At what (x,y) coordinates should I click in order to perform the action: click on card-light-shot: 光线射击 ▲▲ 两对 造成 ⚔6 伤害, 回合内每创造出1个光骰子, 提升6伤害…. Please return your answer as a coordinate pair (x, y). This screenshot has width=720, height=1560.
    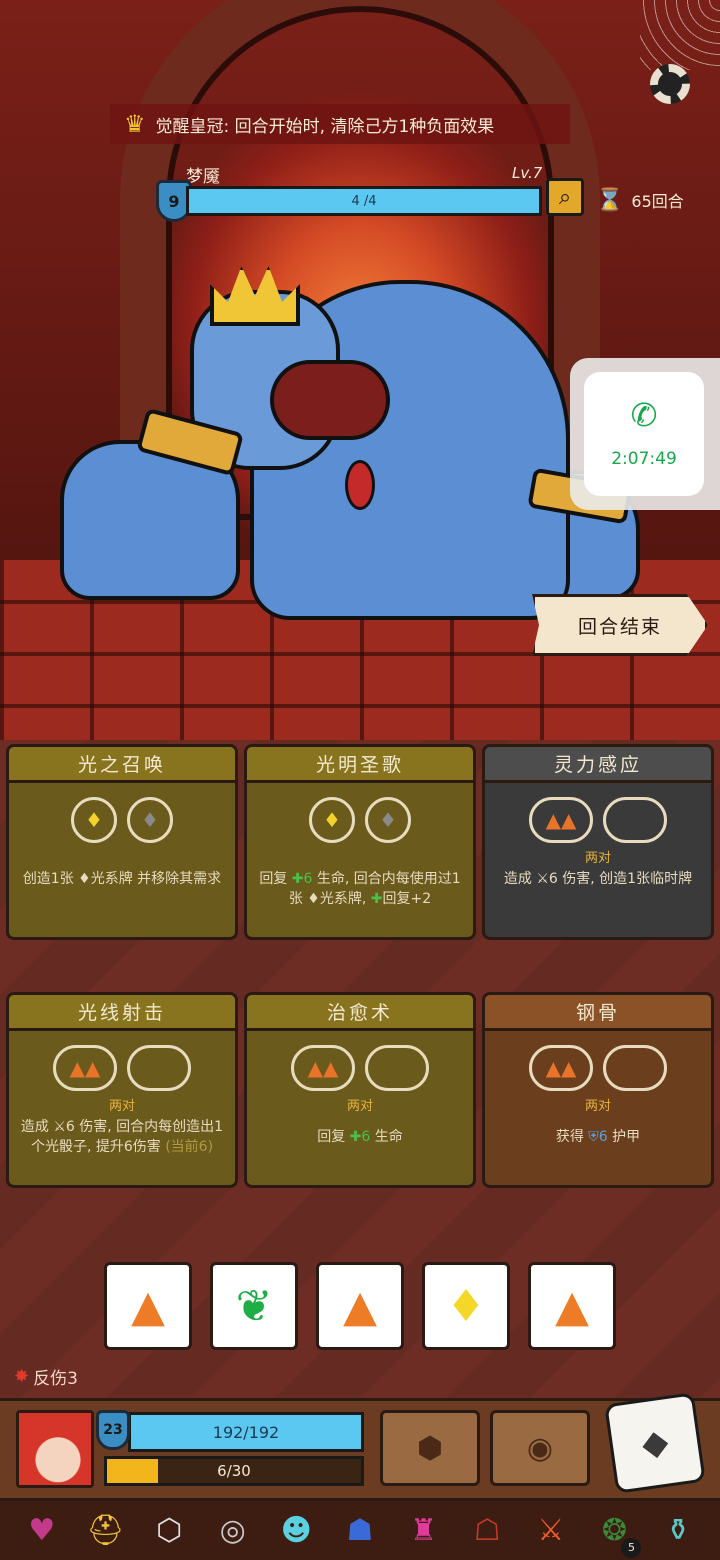
    Looking at the image, I should click on (122, 1090).